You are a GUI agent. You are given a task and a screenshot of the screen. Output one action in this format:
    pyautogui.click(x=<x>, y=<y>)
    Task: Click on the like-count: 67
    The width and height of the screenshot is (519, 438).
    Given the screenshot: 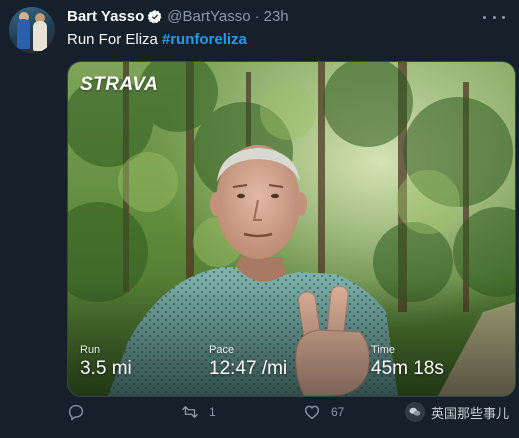 What is the action you would take?
    pyautogui.click(x=338, y=412)
    